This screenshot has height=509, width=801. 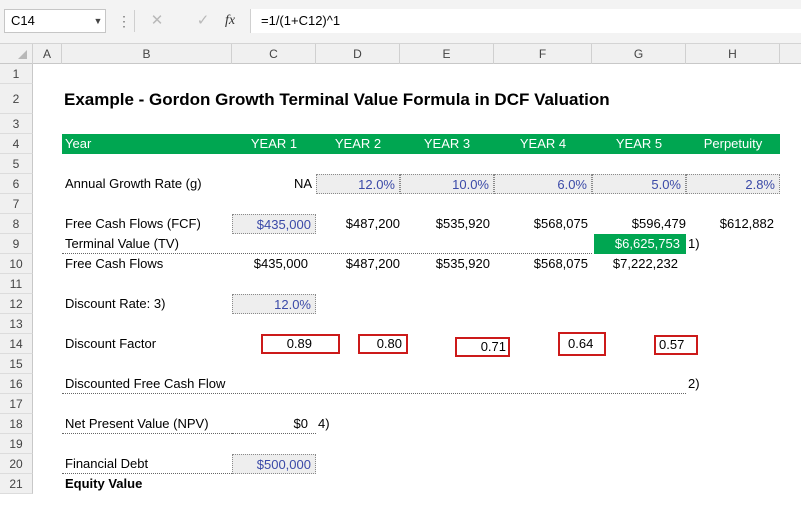 What do you see at coordinates (733, 143) in the screenshot?
I see `perpetuity-header: Perpetuity` at bounding box center [733, 143].